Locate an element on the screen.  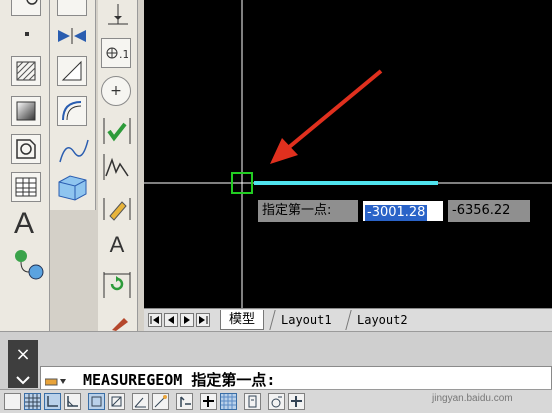
dyn-icon is located at coordinates (208, 401).